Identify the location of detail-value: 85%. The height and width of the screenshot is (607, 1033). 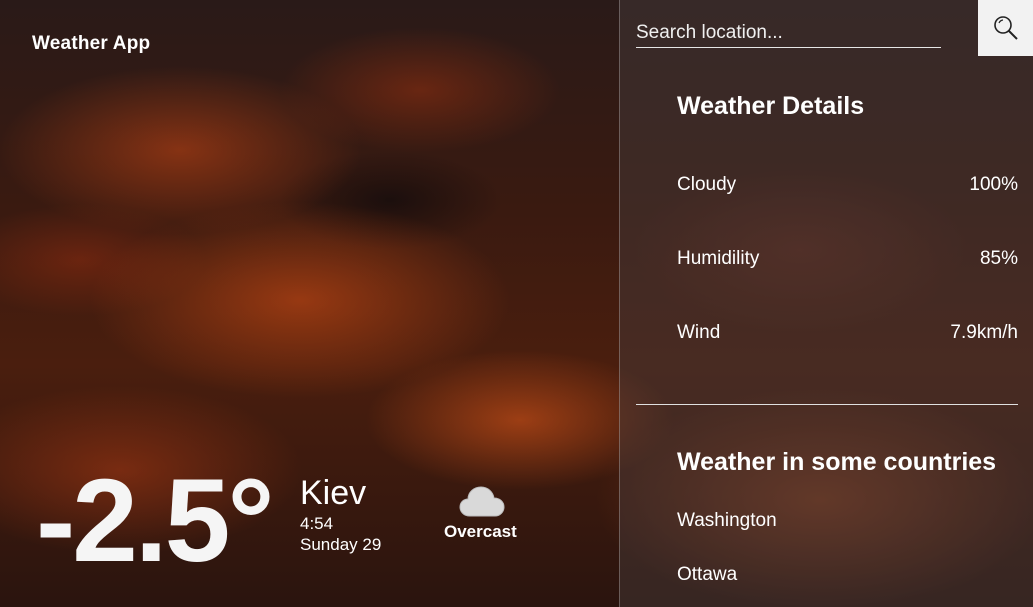
(998, 258).